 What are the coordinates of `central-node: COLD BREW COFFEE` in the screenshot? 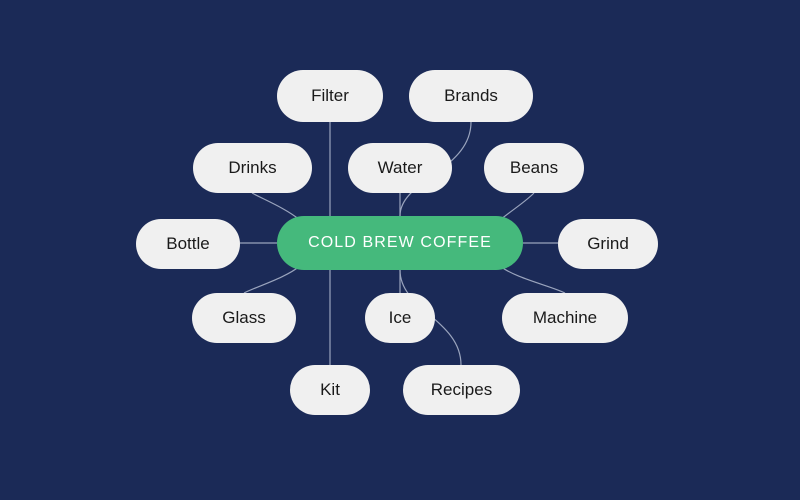 It's located at (400, 243).